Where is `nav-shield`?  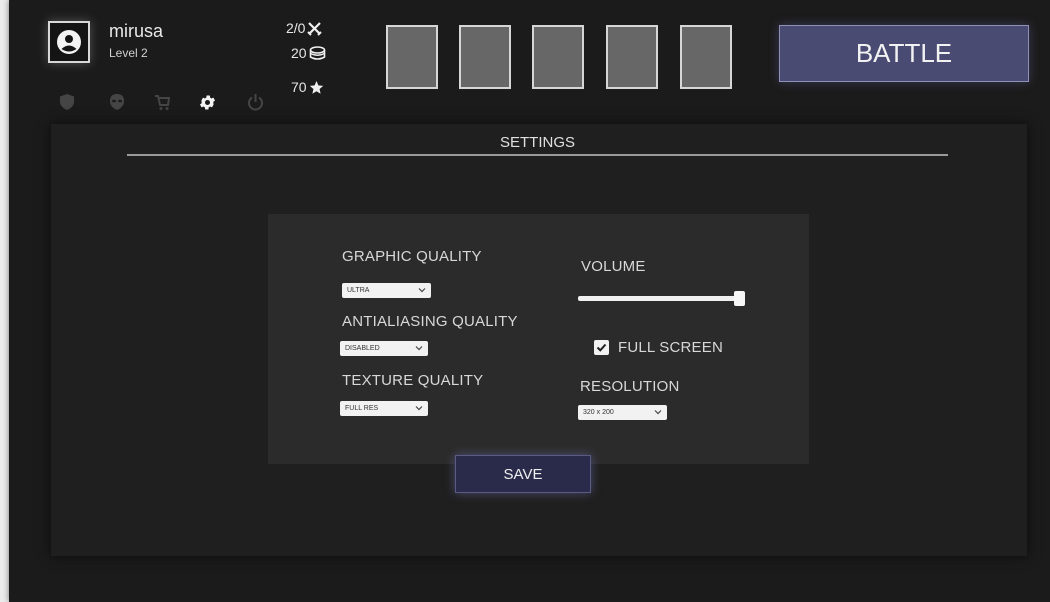 nav-shield is located at coordinates (67, 102).